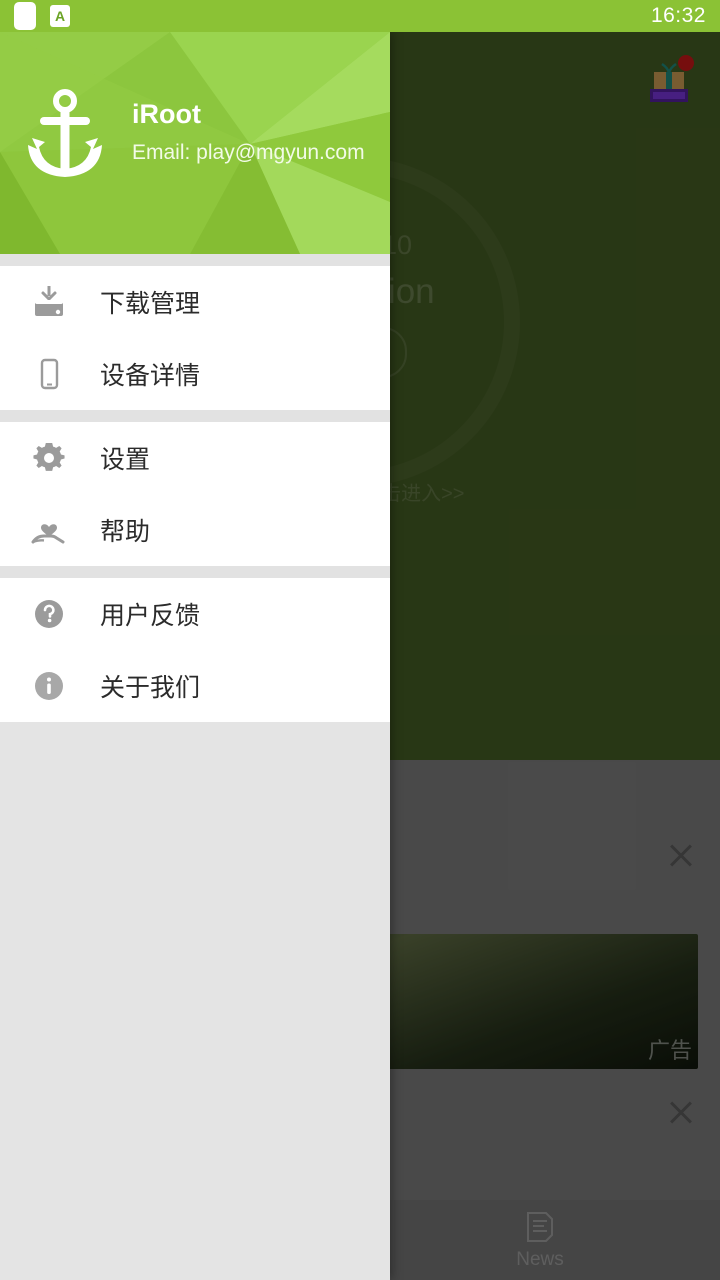 Image resolution: width=720 pixels, height=1280 pixels. I want to click on question-circle-icon, so click(49, 614).